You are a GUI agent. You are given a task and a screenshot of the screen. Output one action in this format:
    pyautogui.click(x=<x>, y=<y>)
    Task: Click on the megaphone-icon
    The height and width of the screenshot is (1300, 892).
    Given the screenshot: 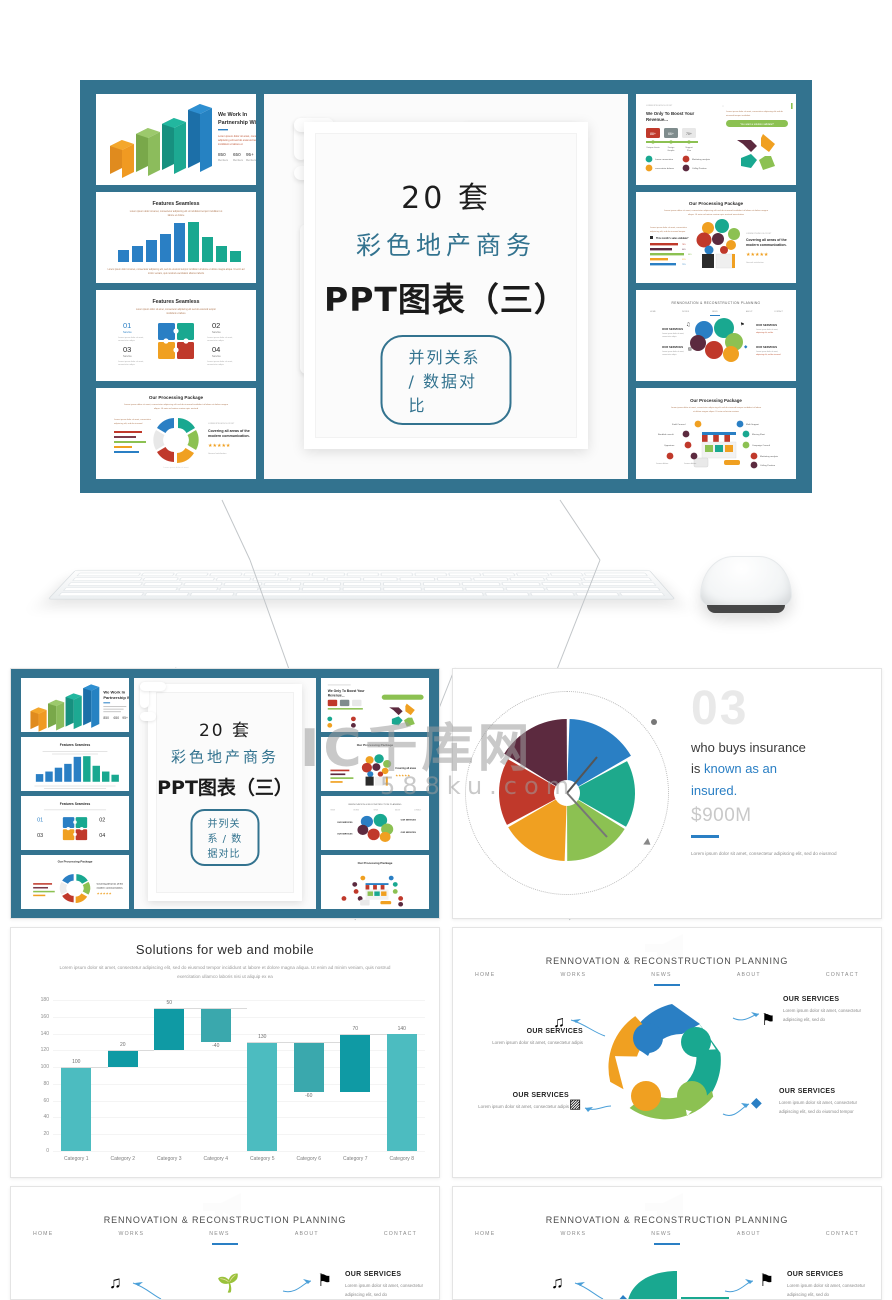 What is the action you would take?
    pyautogui.click(x=664, y=949)
    